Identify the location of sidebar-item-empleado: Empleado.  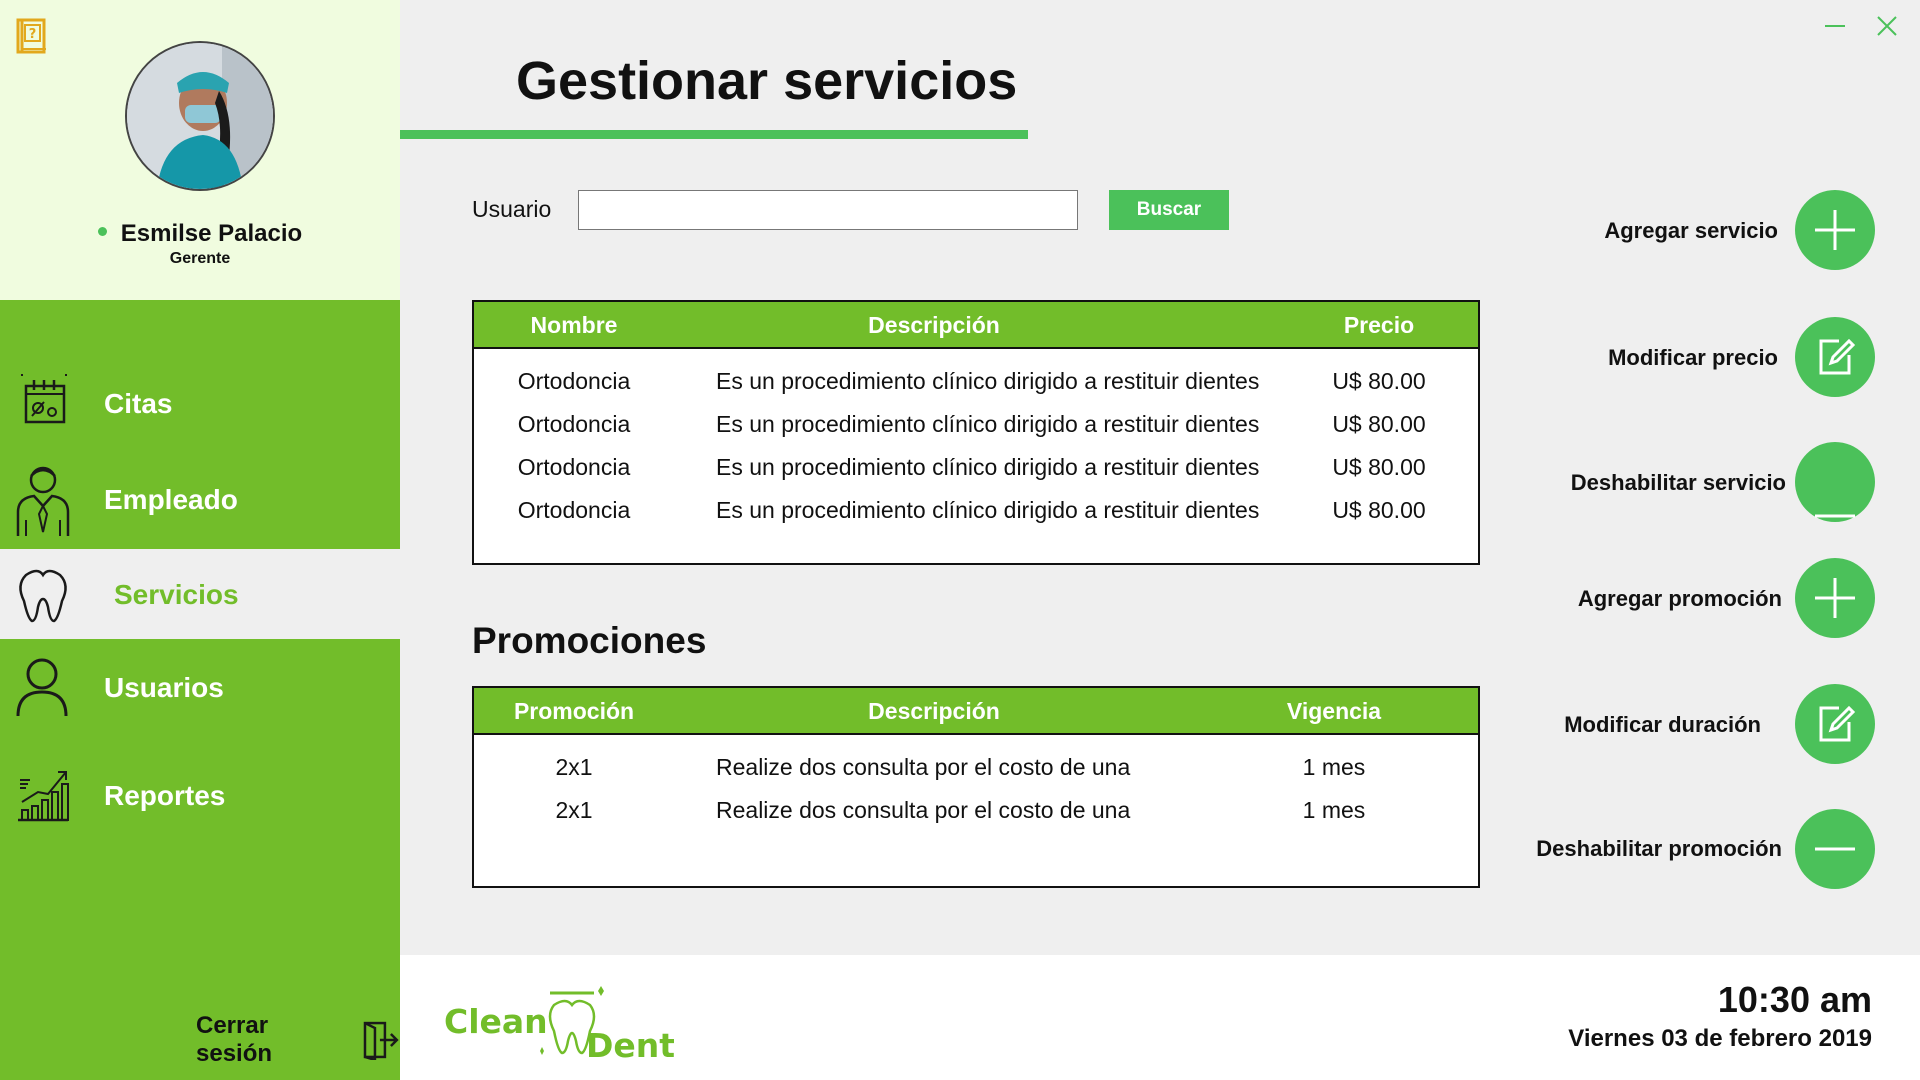
(200, 500).